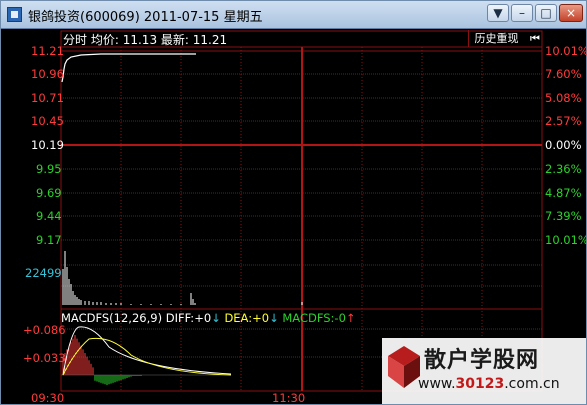  I want to click on minimize-button: –, so click(522, 13).